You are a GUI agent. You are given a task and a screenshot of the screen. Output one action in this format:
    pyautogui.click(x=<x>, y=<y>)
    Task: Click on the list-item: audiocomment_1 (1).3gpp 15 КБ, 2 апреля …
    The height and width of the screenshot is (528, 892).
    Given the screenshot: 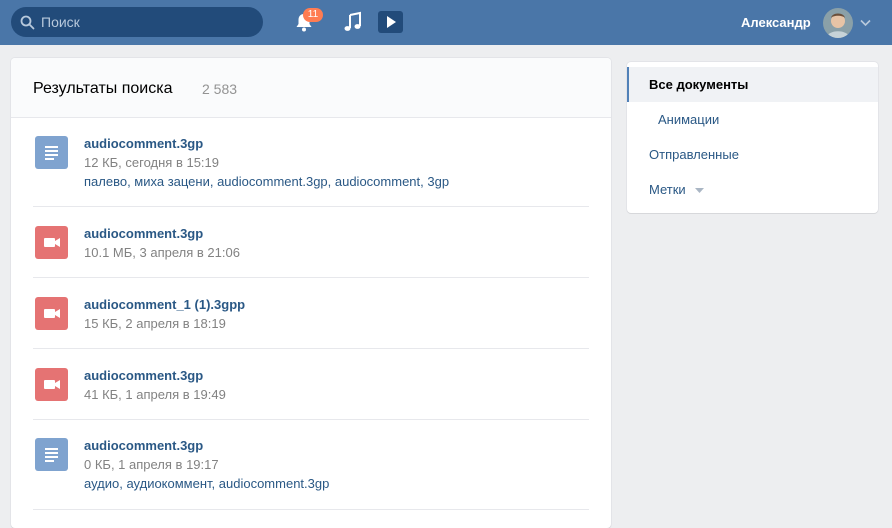 What is the action you would take?
    pyautogui.click(x=311, y=323)
    